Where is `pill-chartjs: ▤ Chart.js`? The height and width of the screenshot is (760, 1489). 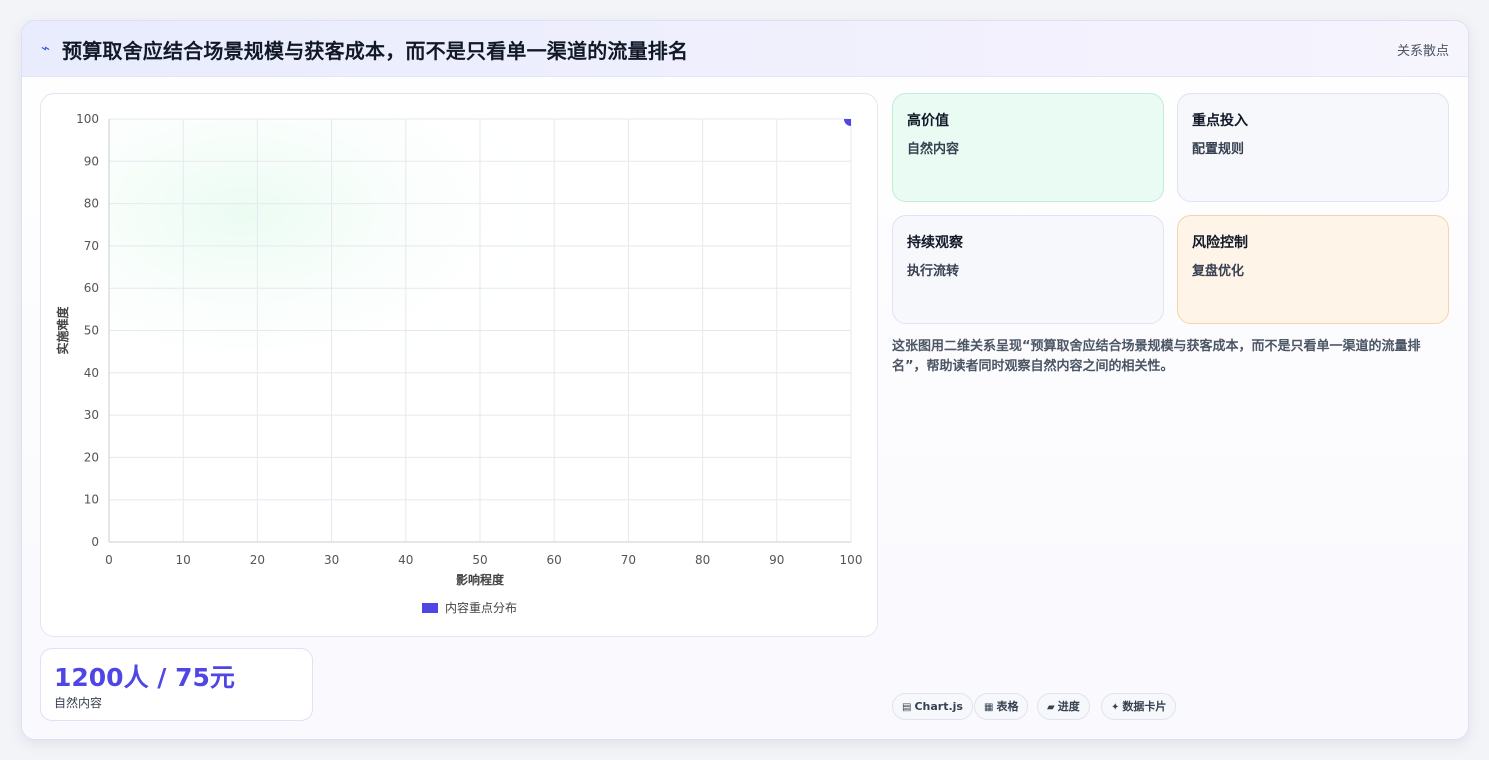
pill-chartjs: ▤ Chart.js is located at coordinates (932, 706).